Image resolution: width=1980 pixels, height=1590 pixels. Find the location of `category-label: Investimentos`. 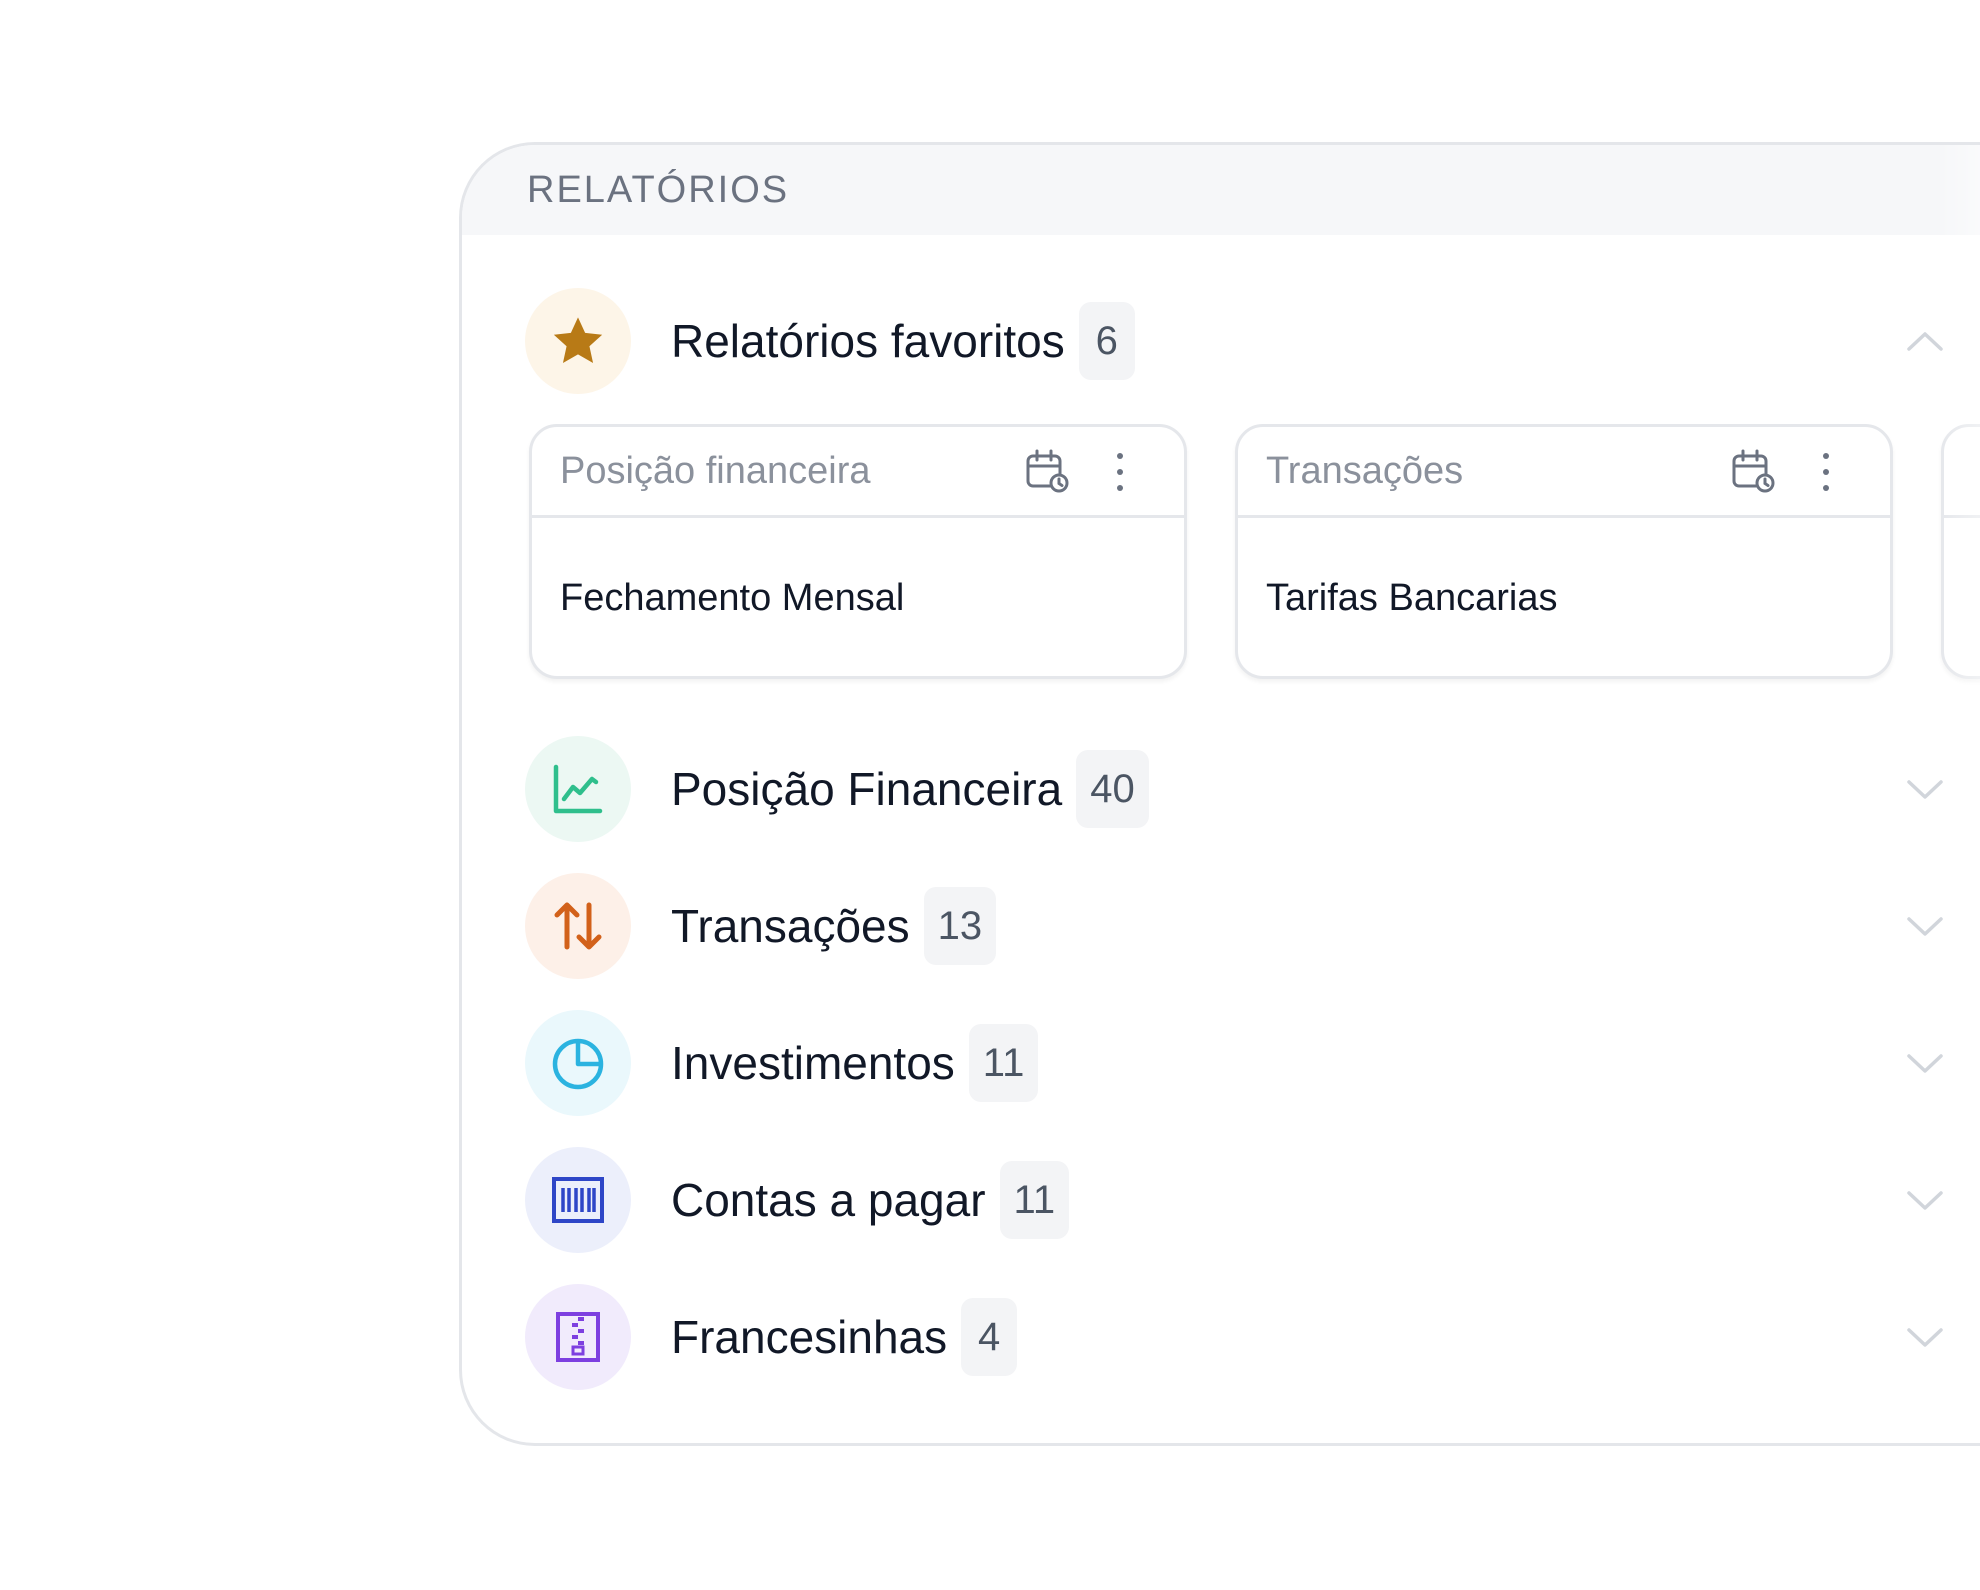

category-label: Investimentos is located at coordinates (813, 1063).